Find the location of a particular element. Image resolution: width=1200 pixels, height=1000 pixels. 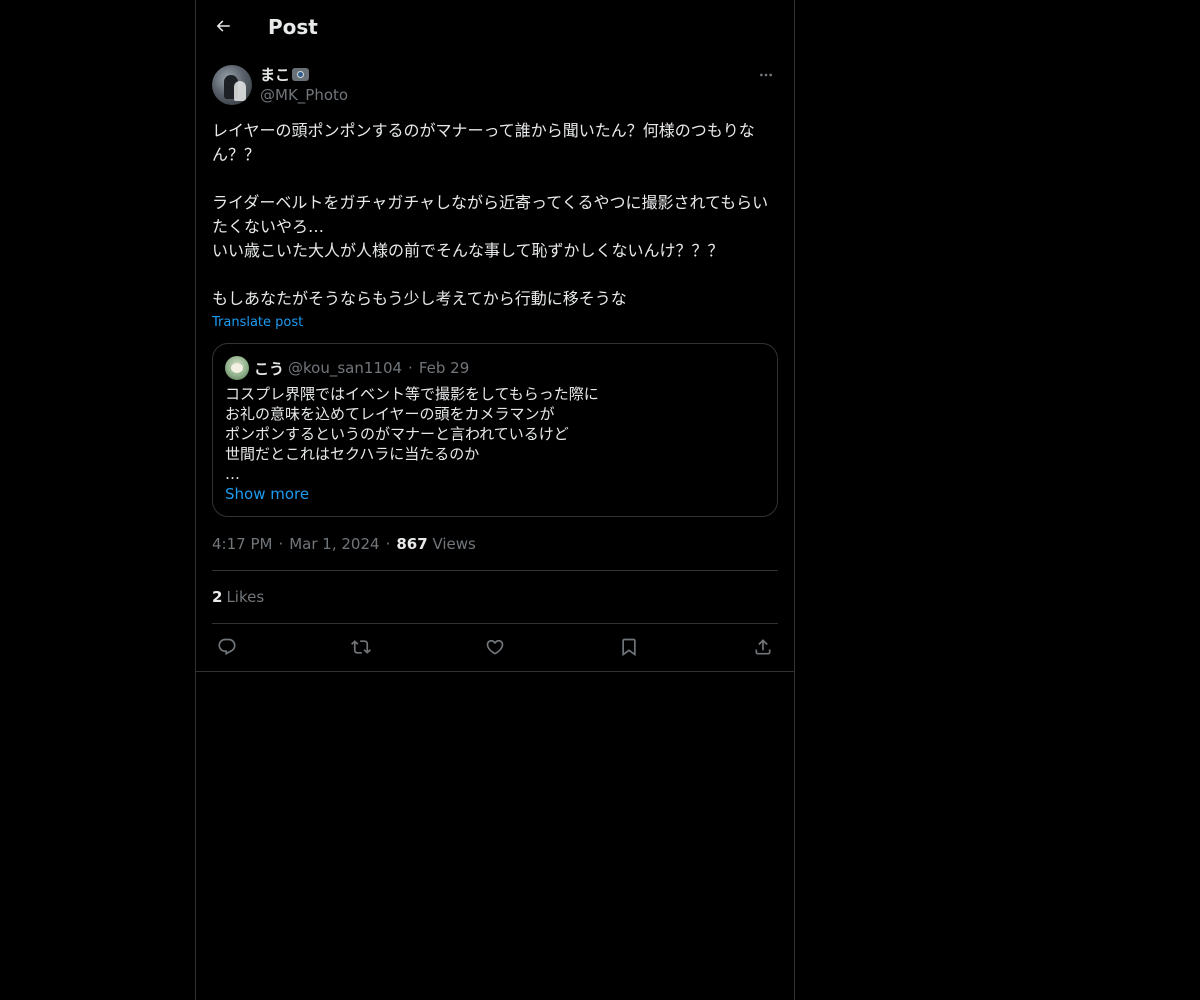

share-icon is located at coordinates (763, 647).